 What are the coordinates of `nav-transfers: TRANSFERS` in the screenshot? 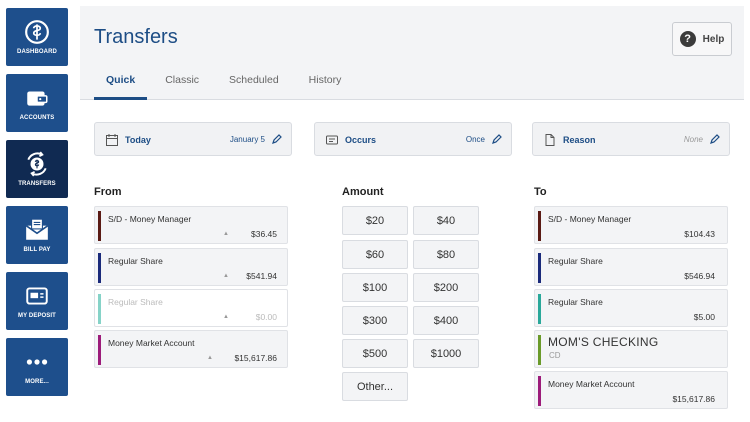 It's located at (37, 169).